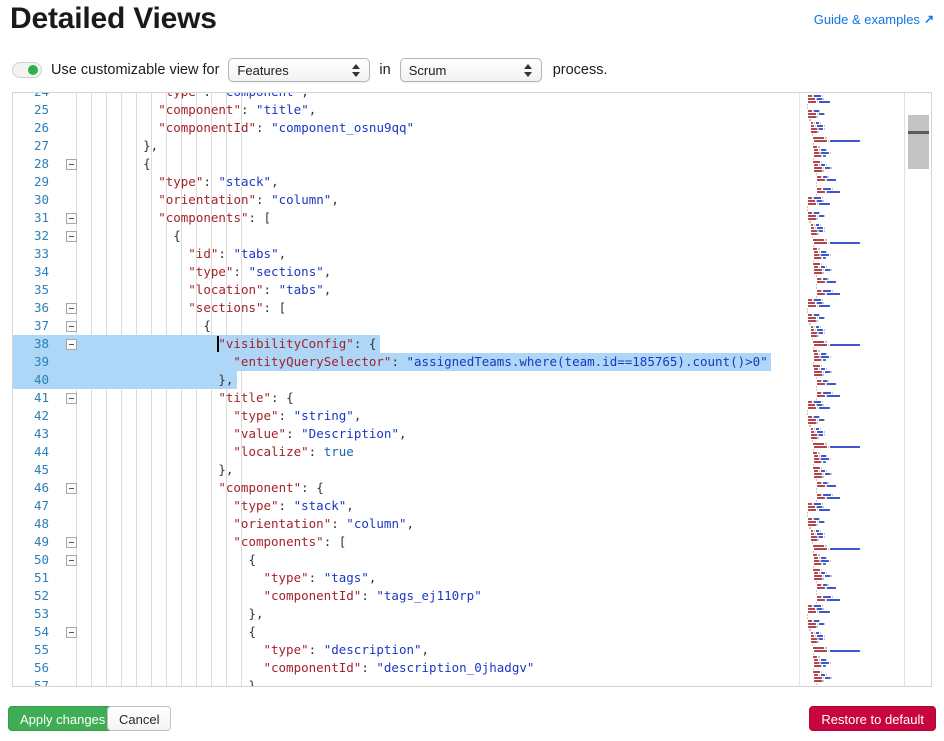 Image resolution: width=944 pixels, height=741 pixels. I want to click on code-minimap, so click(851, 389).